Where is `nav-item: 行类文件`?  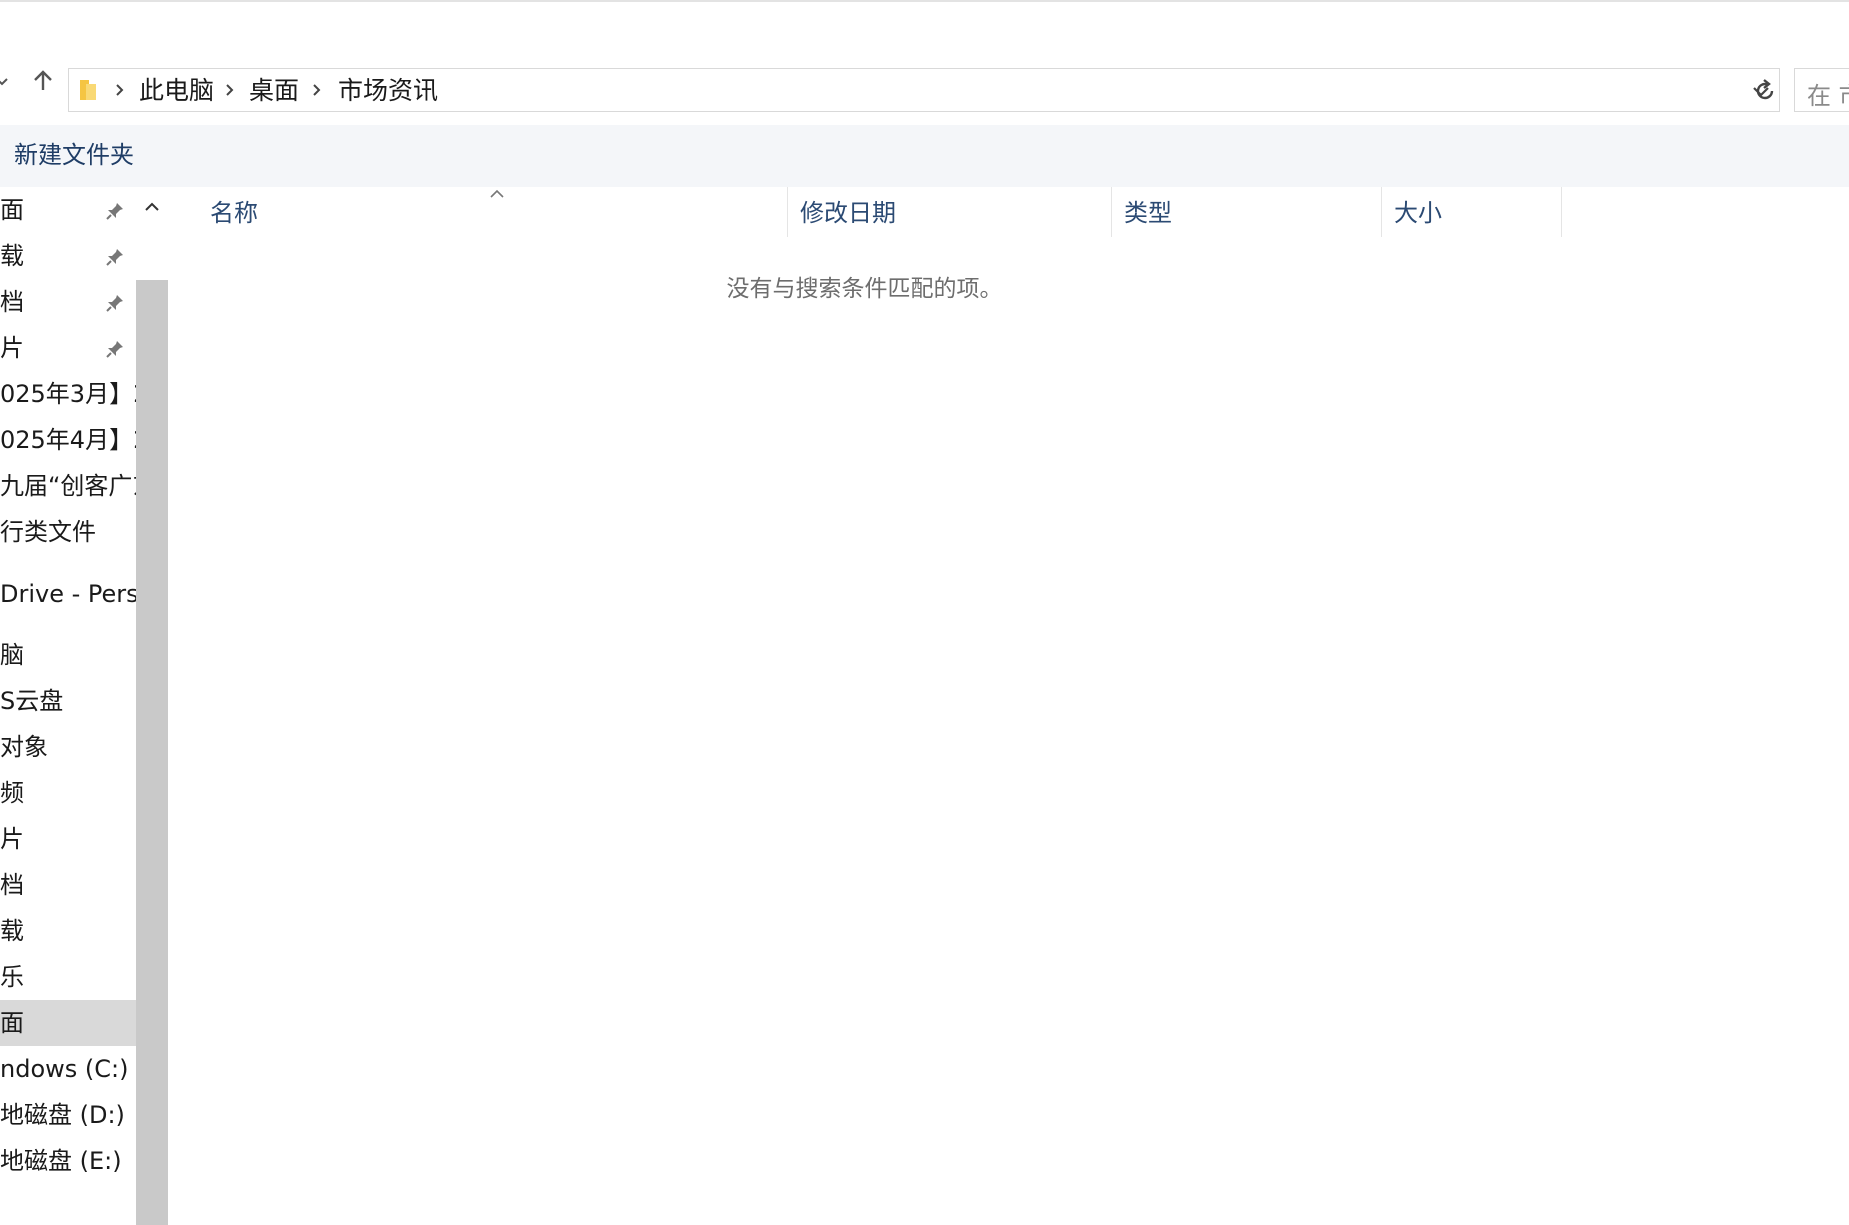 nav-item: 行类文件 is located at coordinates (68, 532).